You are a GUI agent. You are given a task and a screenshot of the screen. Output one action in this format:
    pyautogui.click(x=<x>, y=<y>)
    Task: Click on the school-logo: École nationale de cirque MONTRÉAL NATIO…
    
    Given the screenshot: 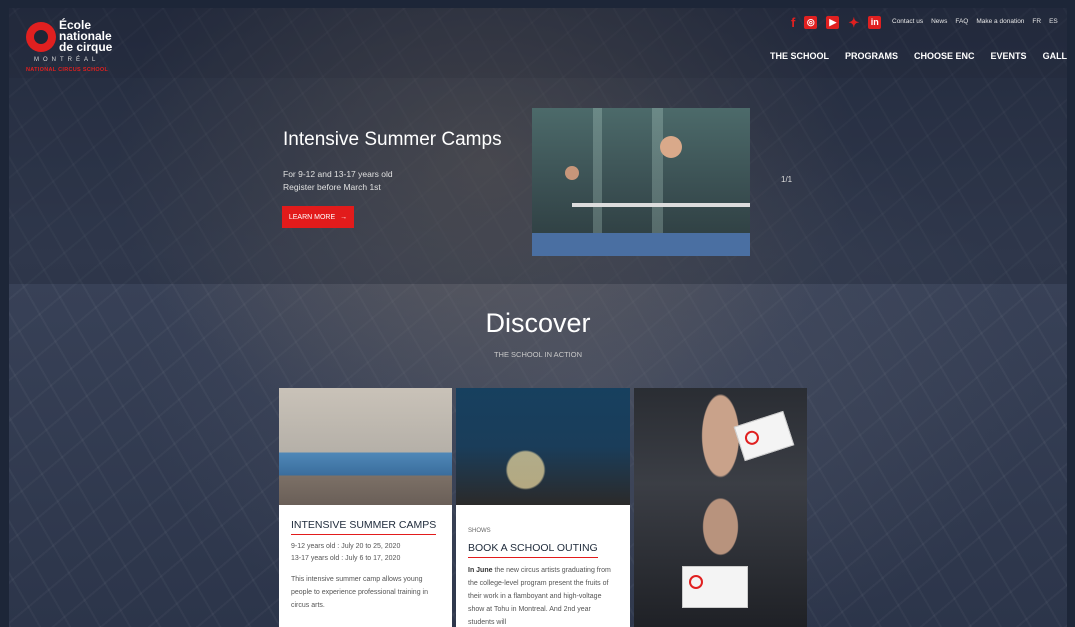 What is the action you would take?
    pyautogui.click(x=81, y=47)
    